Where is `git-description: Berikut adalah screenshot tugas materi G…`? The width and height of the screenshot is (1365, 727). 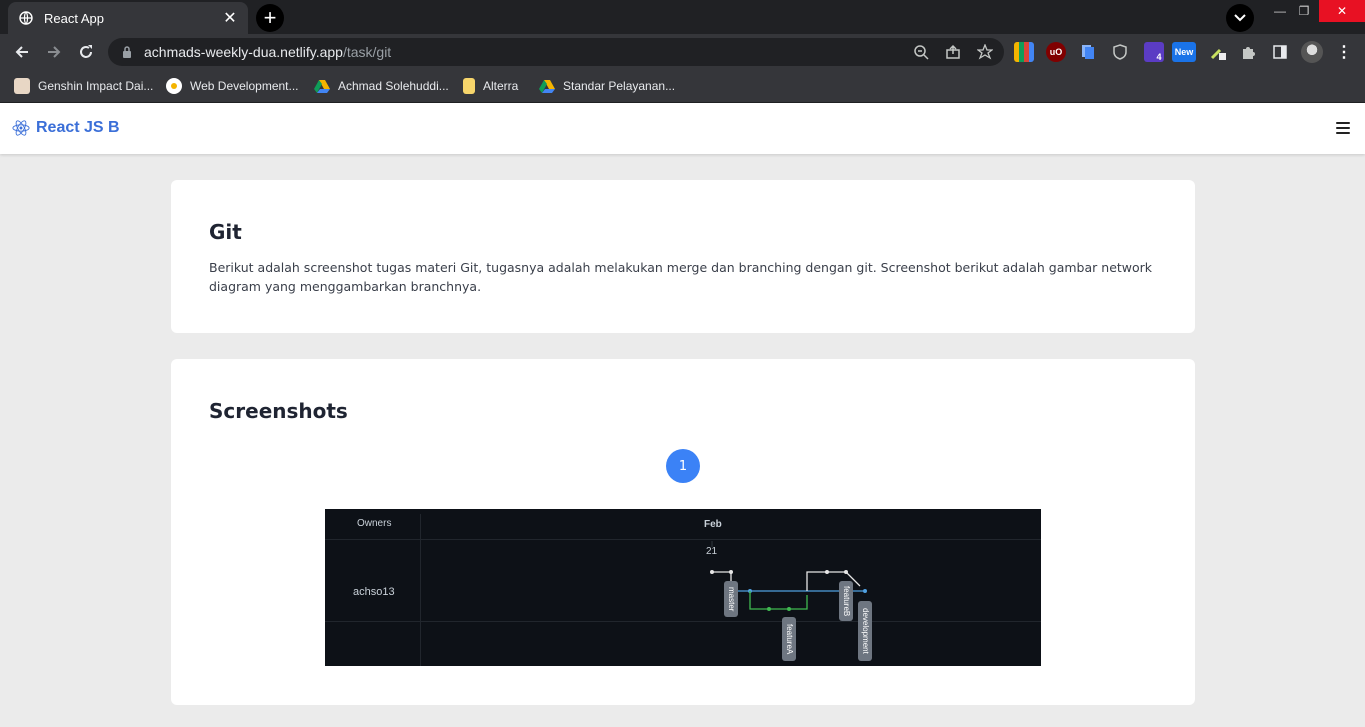
git-description: Berikut adalah screenshot tugas materi G… is located at coordinates (681, 277).